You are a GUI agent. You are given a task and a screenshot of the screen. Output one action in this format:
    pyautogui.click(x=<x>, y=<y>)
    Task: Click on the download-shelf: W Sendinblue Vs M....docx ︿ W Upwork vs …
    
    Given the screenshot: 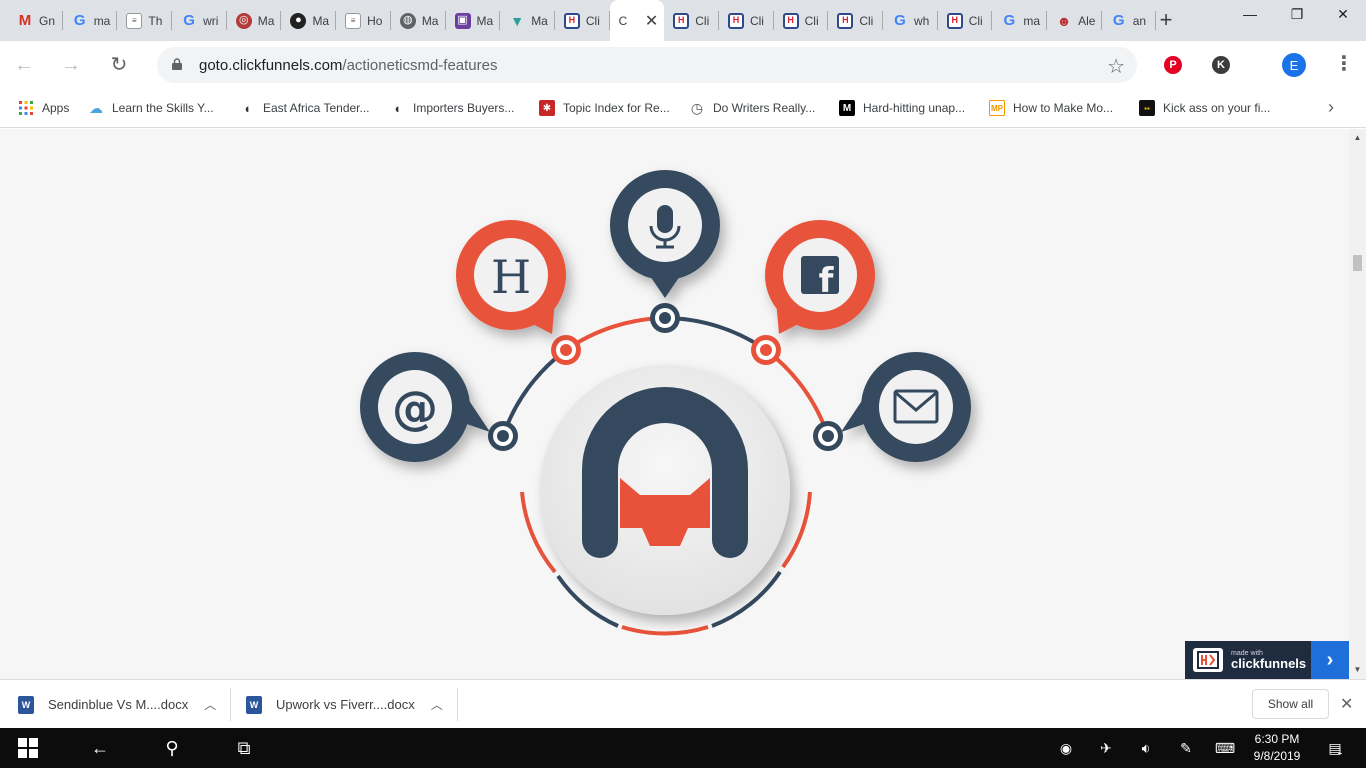 What is the action you would take?
    pyautogui.click(x=683, y=703)
    